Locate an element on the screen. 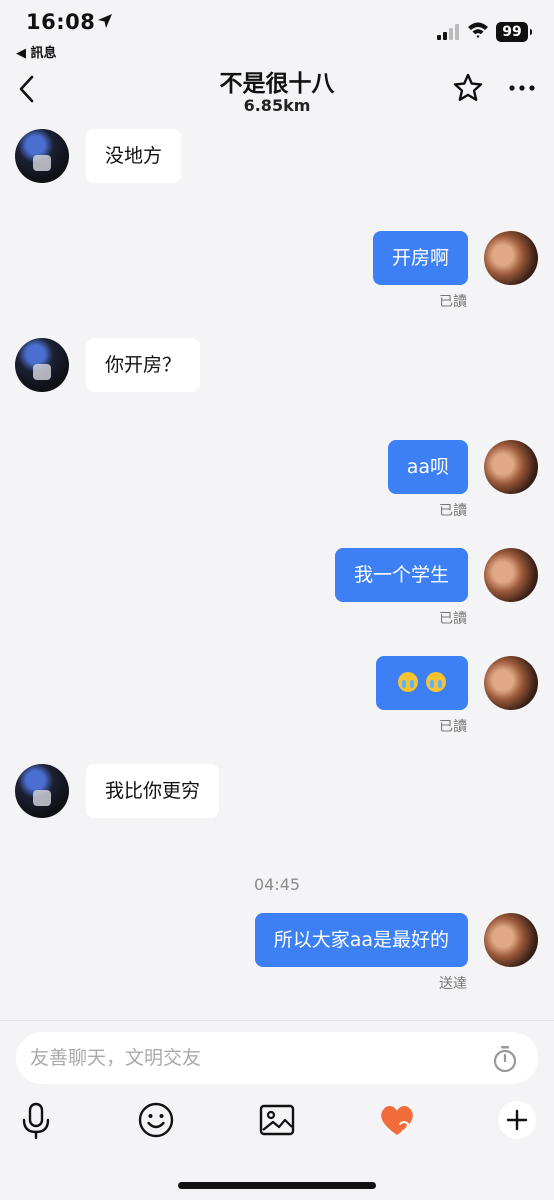 This screenshot has height=1200, width=554. message-bubble: 所以大家aa是最好的 is located at coordinates (361, 940).